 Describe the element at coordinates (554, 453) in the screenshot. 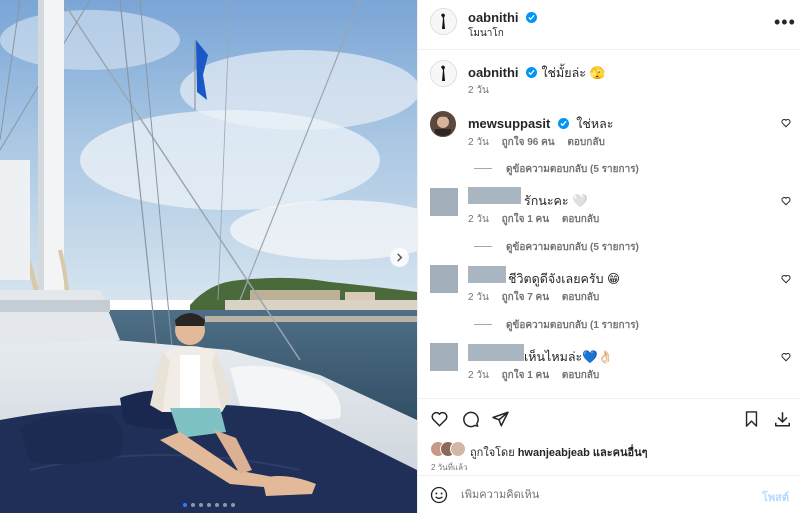

I see `liked-by-user: hwanjeabjeab` at that location.